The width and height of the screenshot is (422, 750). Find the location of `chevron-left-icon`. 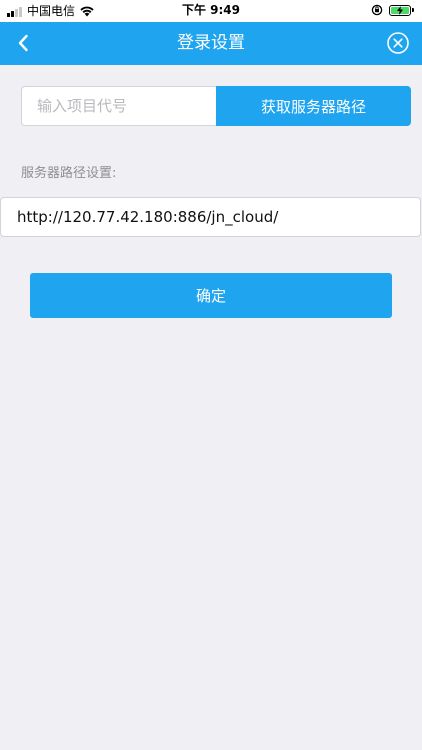

chevron-left-icon is located at coordinates (24, 43).